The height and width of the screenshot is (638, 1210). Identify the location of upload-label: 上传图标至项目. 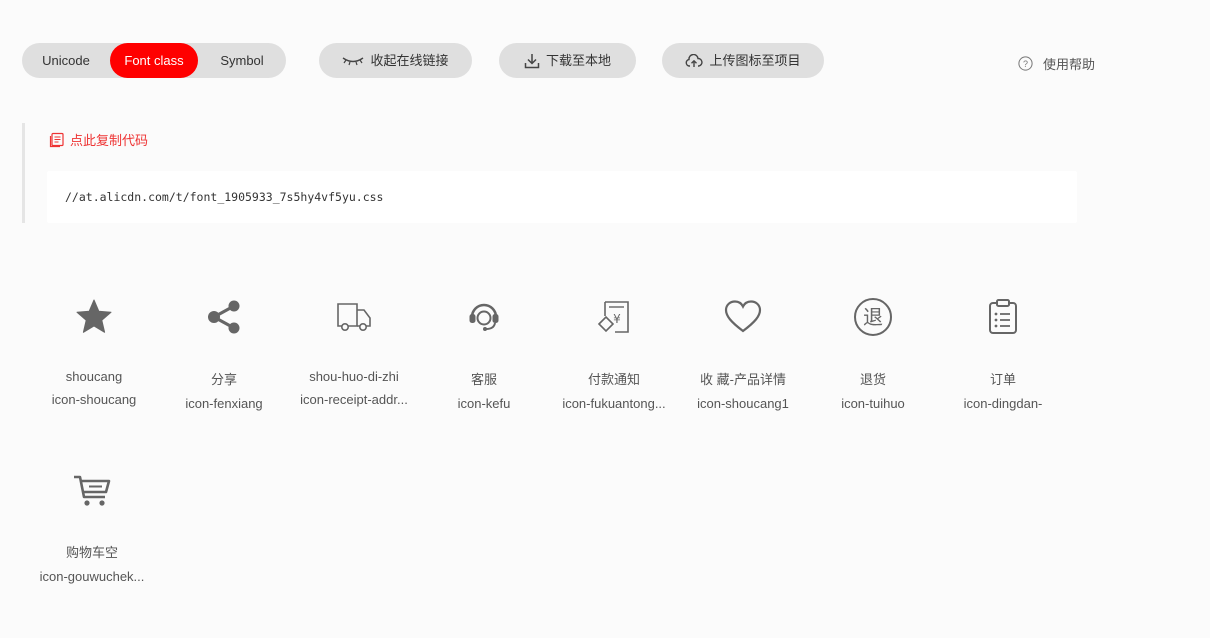
(755, 60).